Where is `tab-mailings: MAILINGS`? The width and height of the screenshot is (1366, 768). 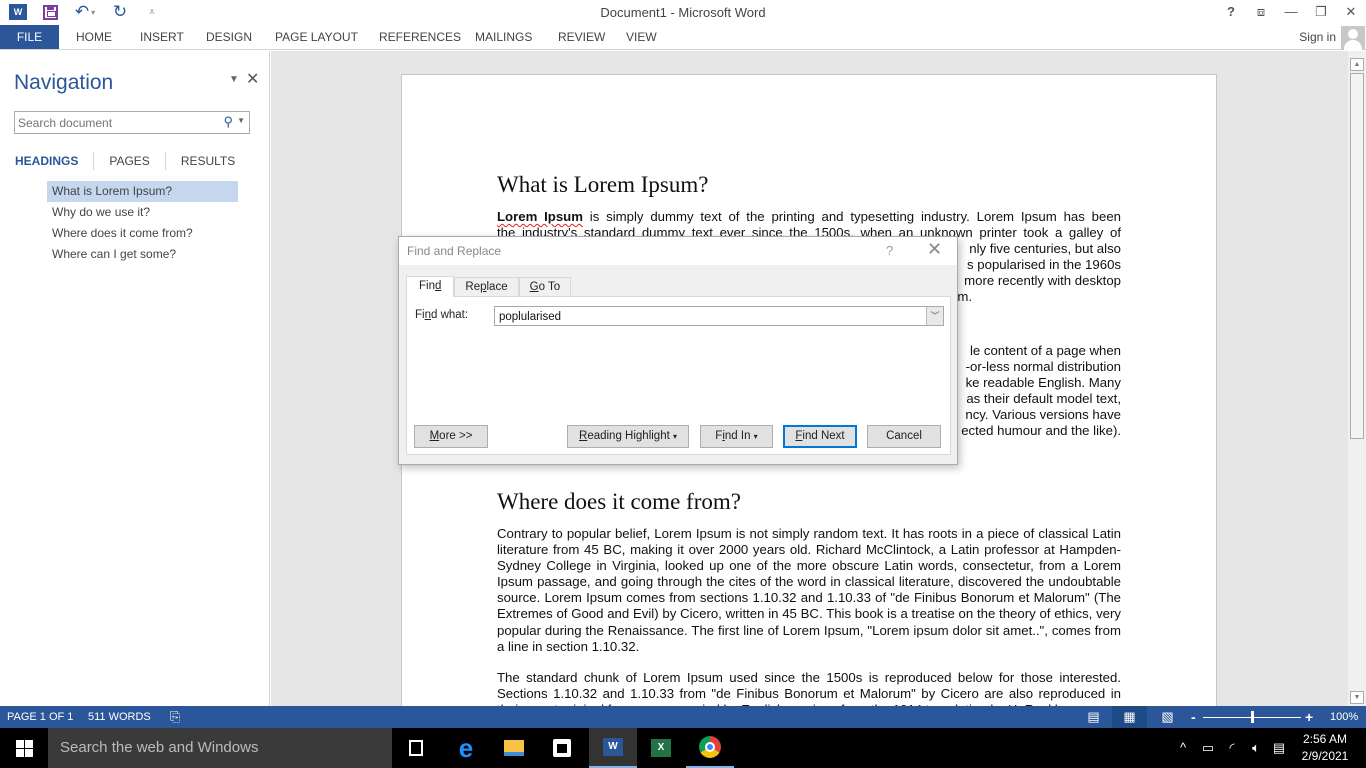
tab-mailings: MAILINGS is located at coordinates (503, 37).